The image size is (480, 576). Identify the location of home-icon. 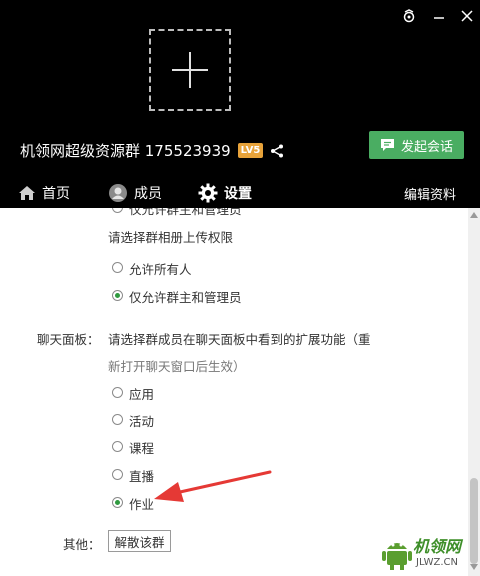
(27, 193).